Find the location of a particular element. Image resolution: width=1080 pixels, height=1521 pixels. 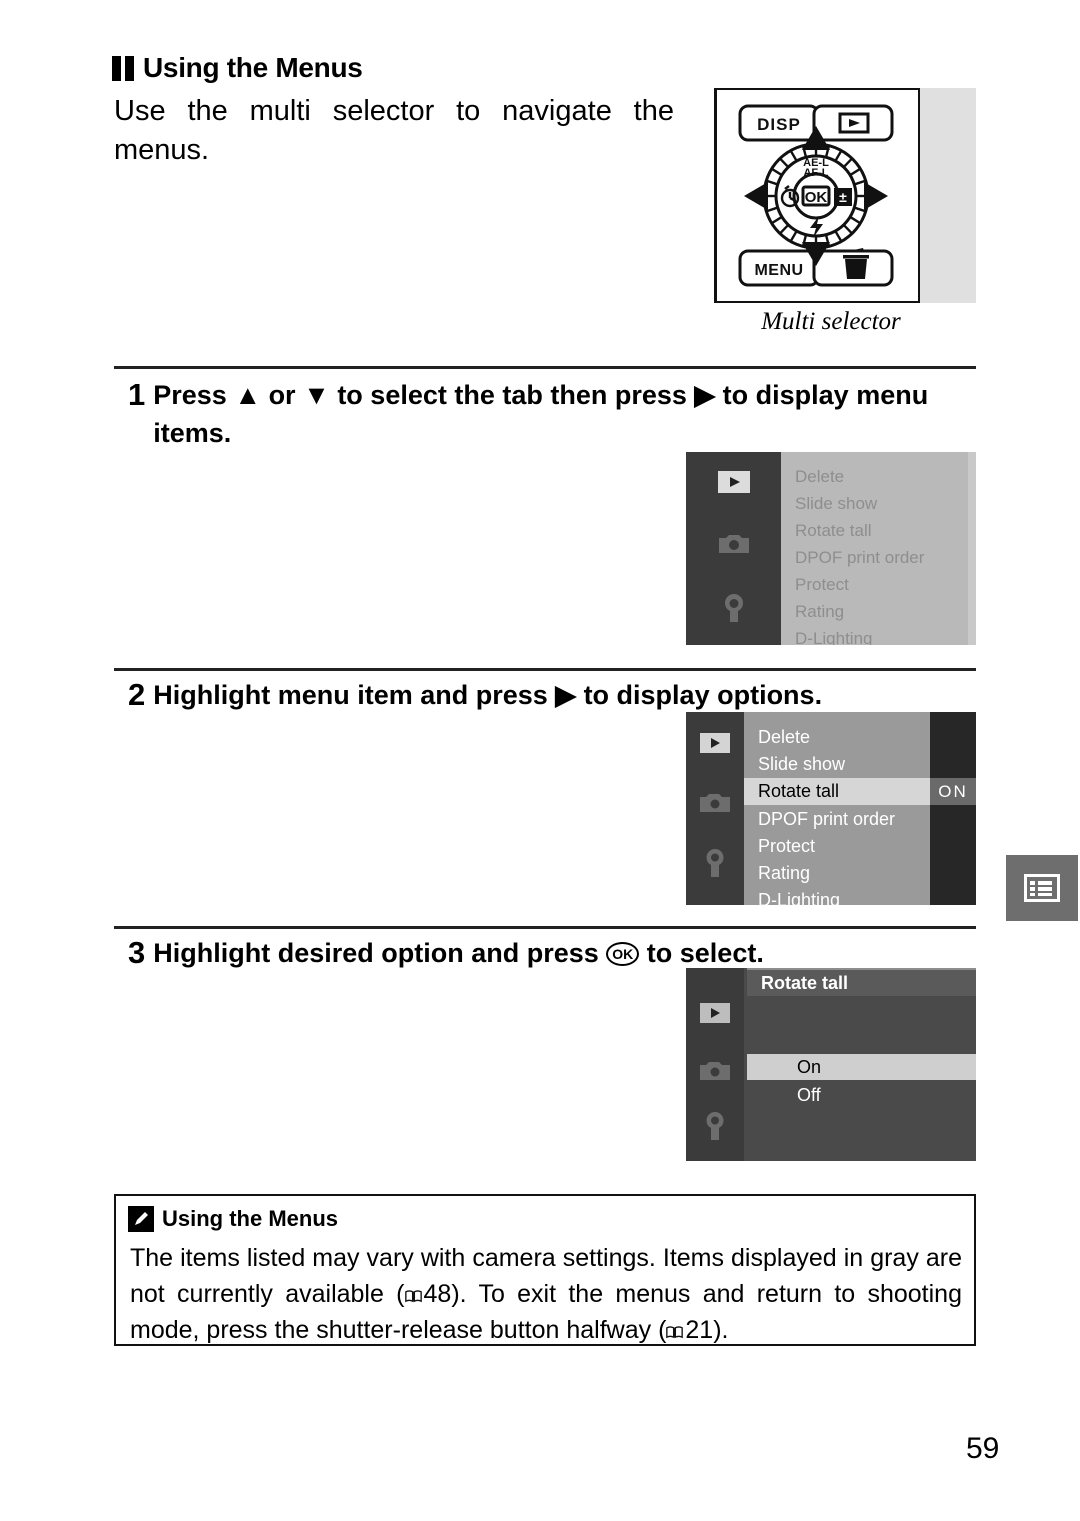

step-1-text-c: to select the tab then press is located at coordinates (512, 395).